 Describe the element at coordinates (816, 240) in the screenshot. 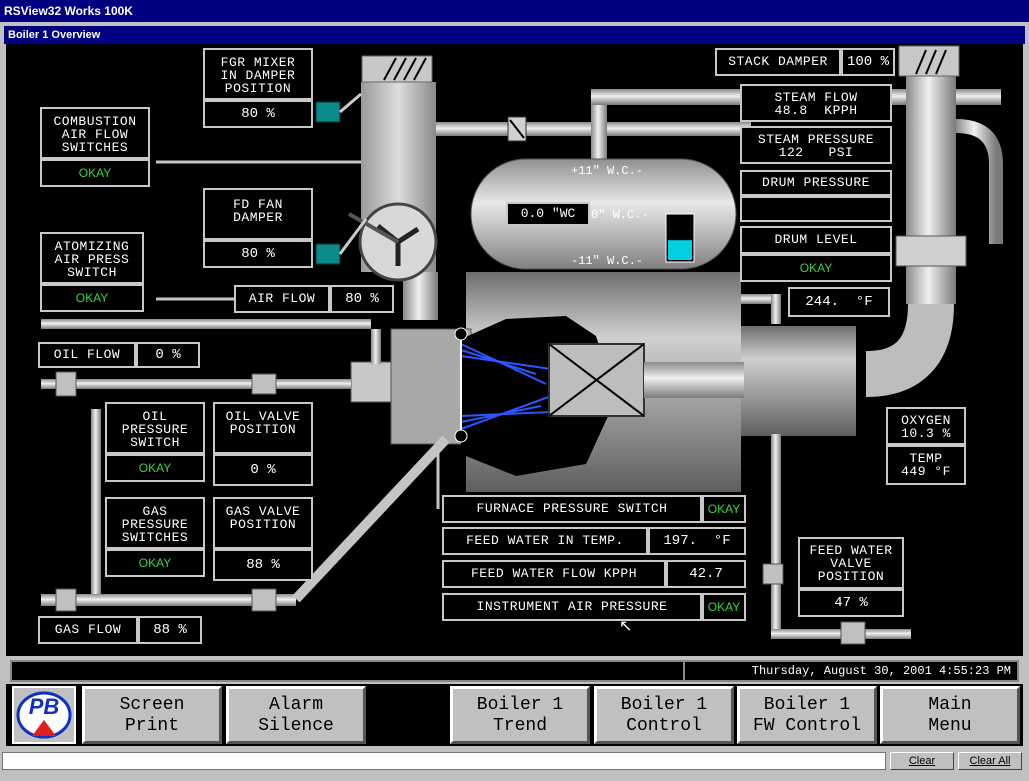

I see `drum-level-label: DRUM LEVEL` at that location.